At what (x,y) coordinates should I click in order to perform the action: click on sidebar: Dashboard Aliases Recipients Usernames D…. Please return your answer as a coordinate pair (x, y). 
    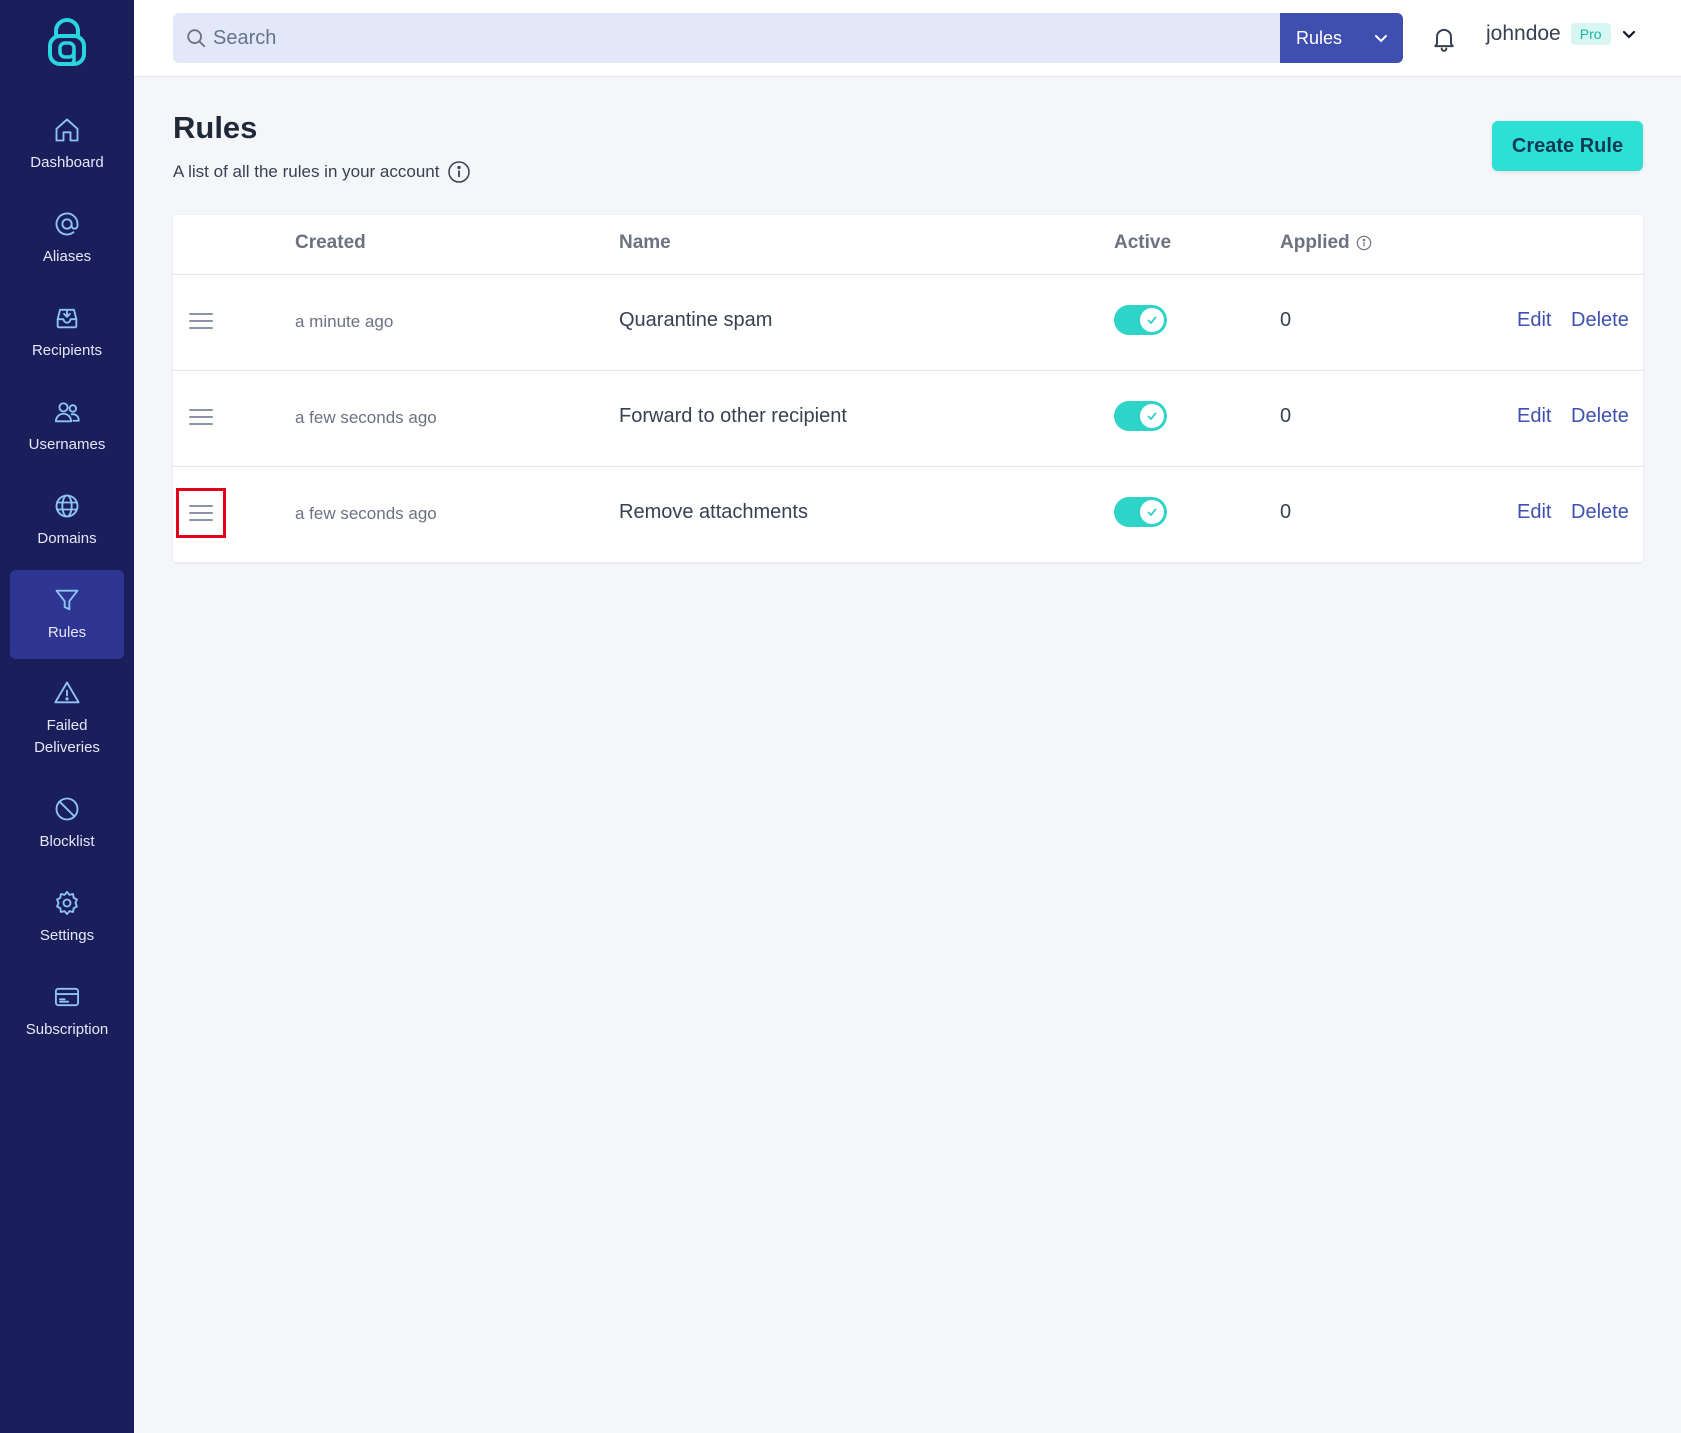
    Looking at the image, I should click on (67, 716).